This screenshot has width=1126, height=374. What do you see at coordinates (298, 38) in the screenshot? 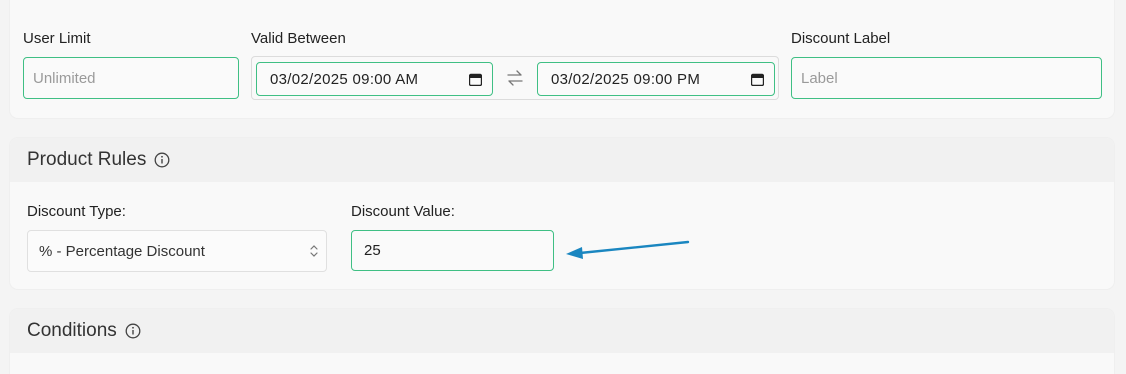
I see `valid-between-label: Valid Between` at bounding box center [298, 38].